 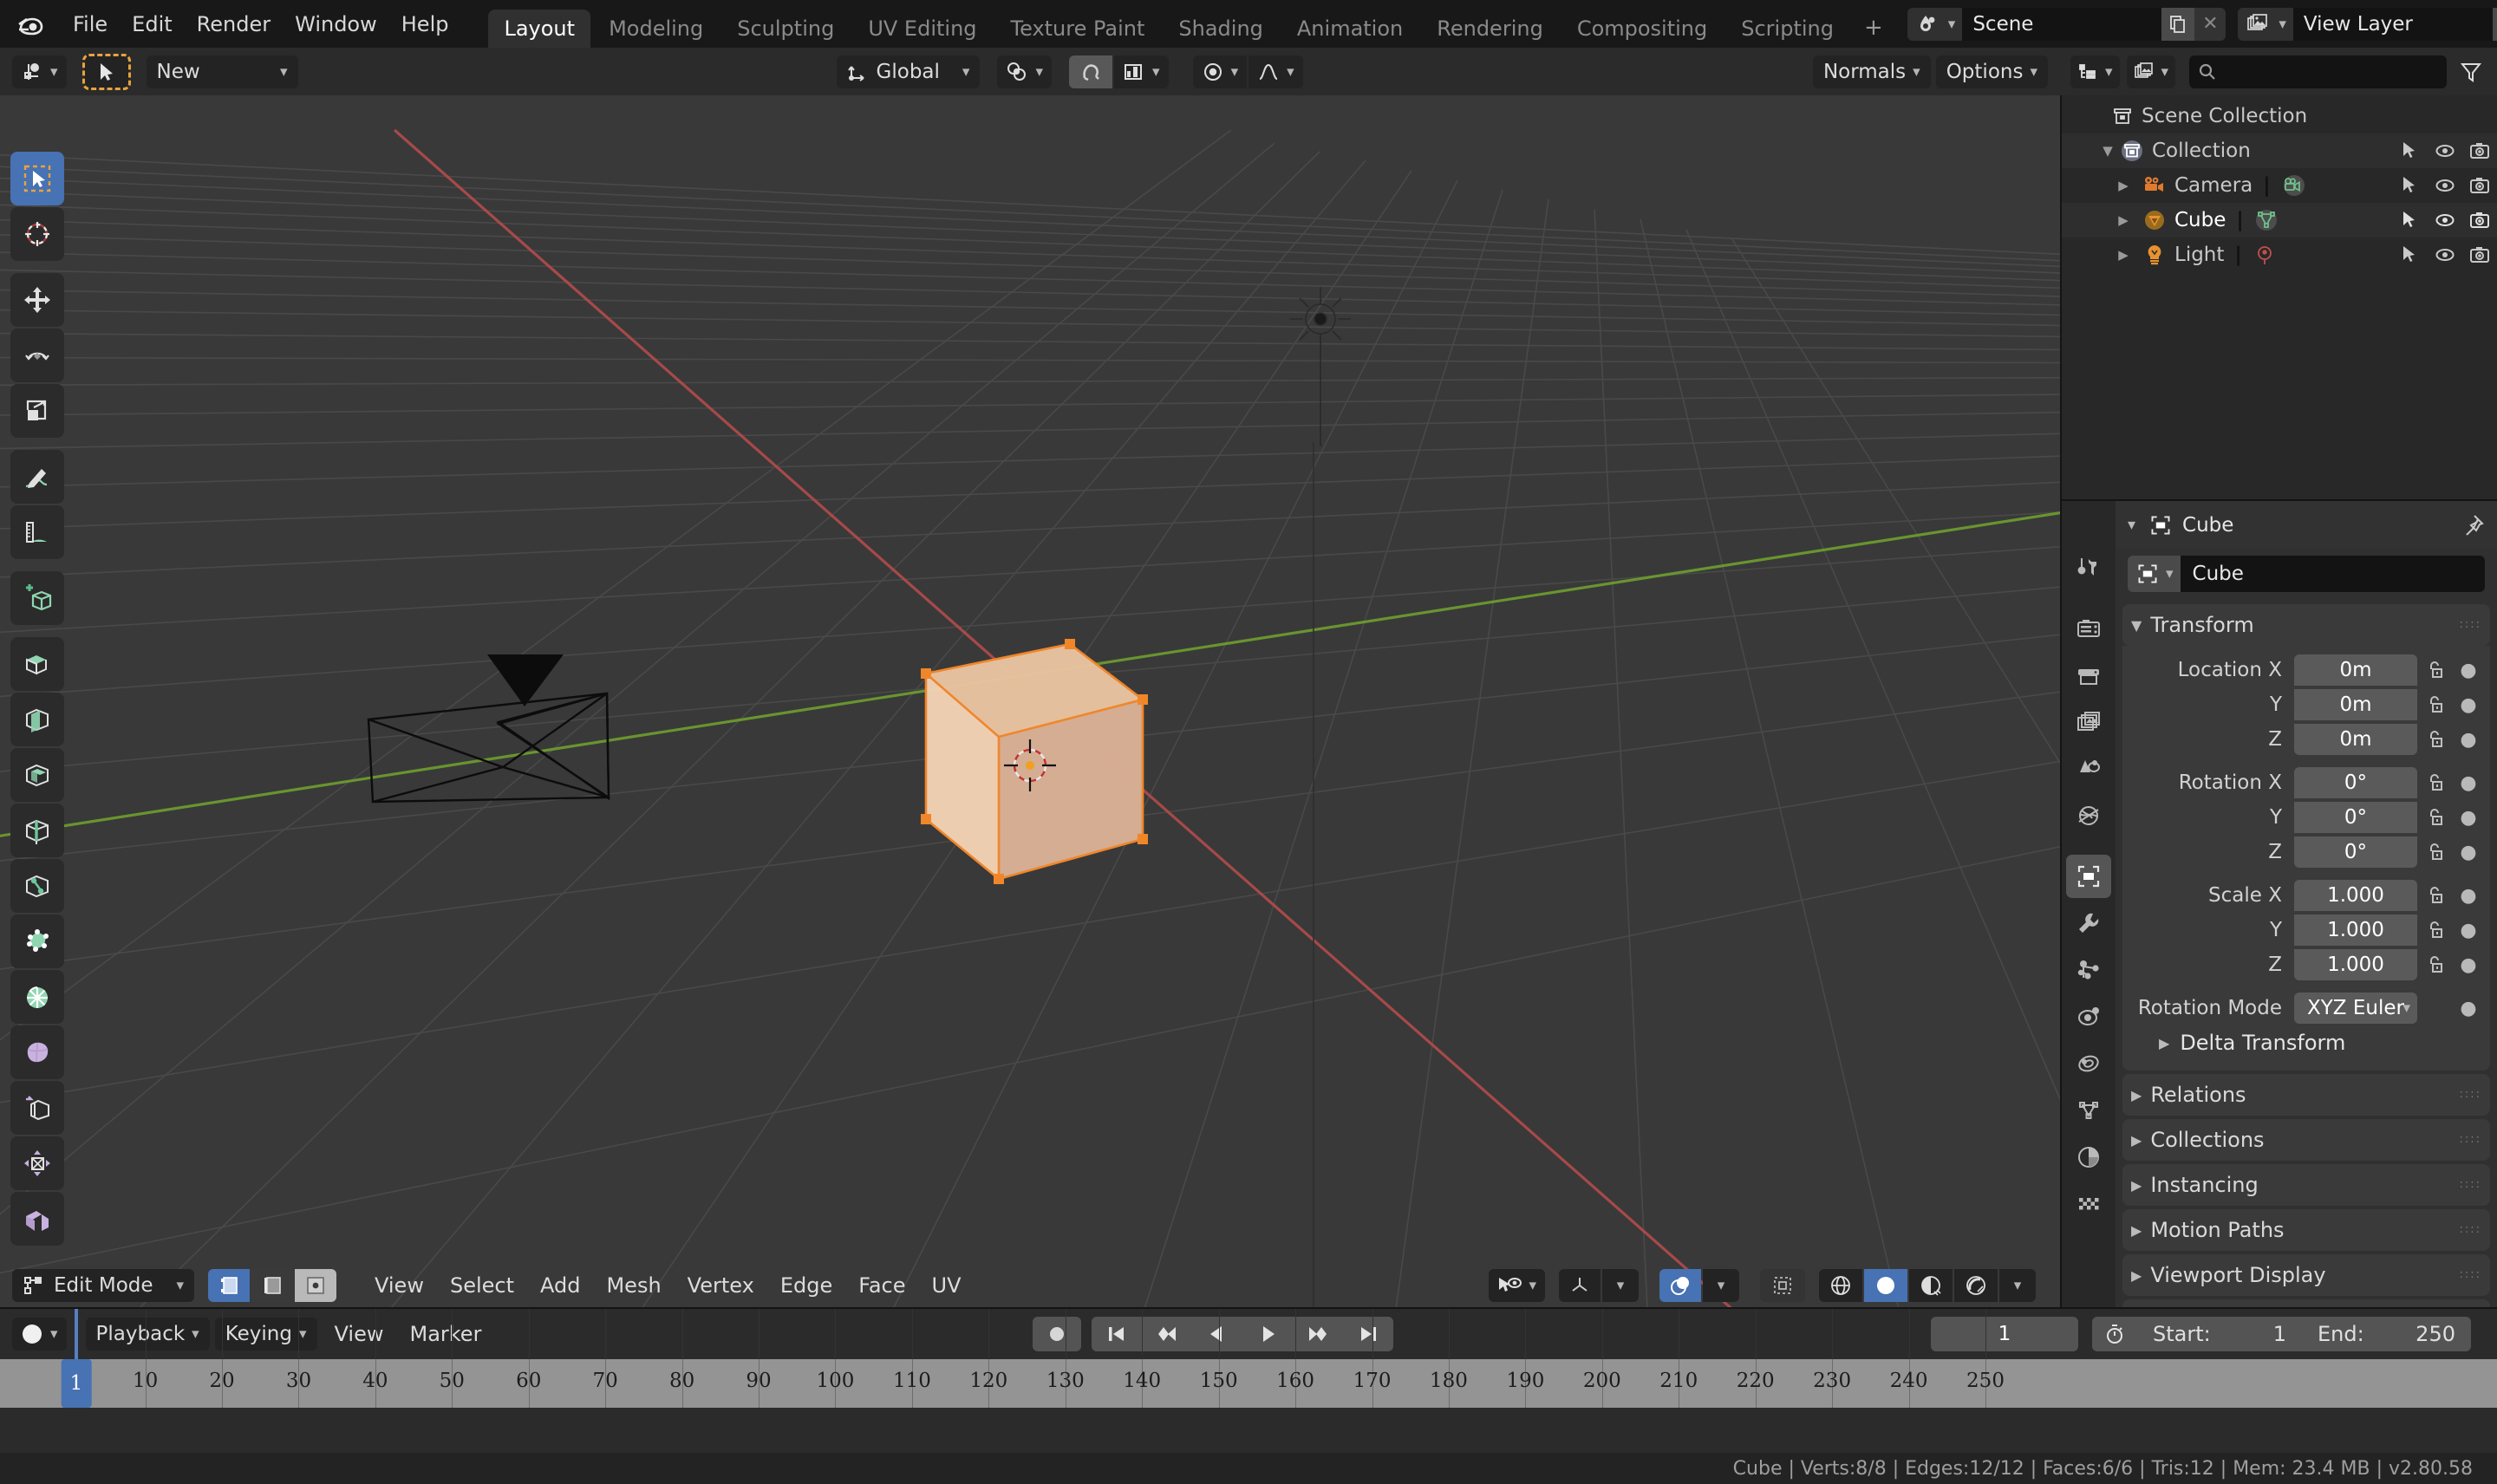 I want to click on id-type-icon: ▾, so click(x=2154, y=574).